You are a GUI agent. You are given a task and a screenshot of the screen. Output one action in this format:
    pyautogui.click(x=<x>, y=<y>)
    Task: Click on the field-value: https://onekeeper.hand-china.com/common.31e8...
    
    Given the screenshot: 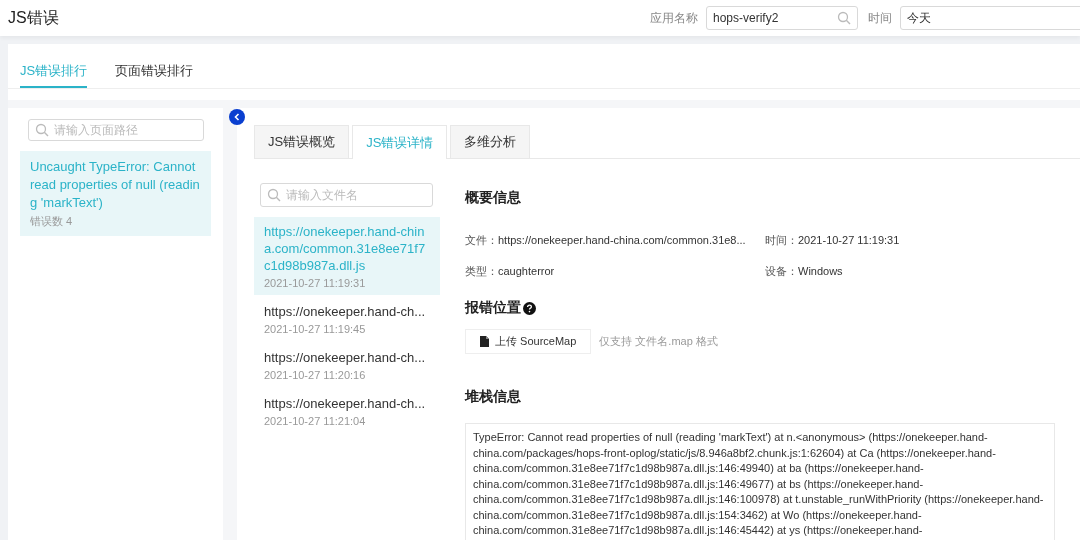 What is the action you would take?
    pyautogui.click(x=622, y=240)
    